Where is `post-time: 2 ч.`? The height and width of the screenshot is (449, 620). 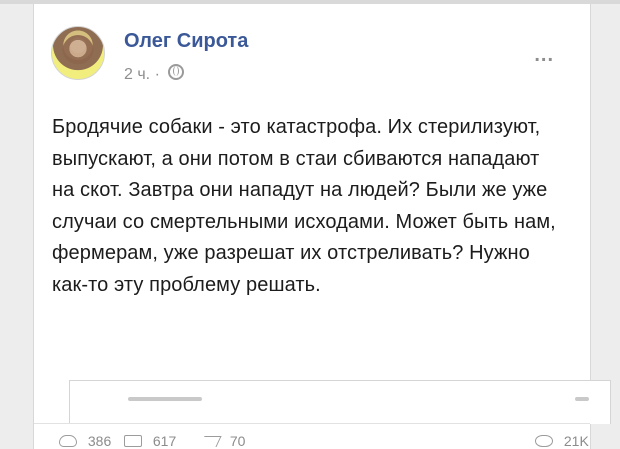
post-time: 2 ч. is located at coordinates (137, 74).